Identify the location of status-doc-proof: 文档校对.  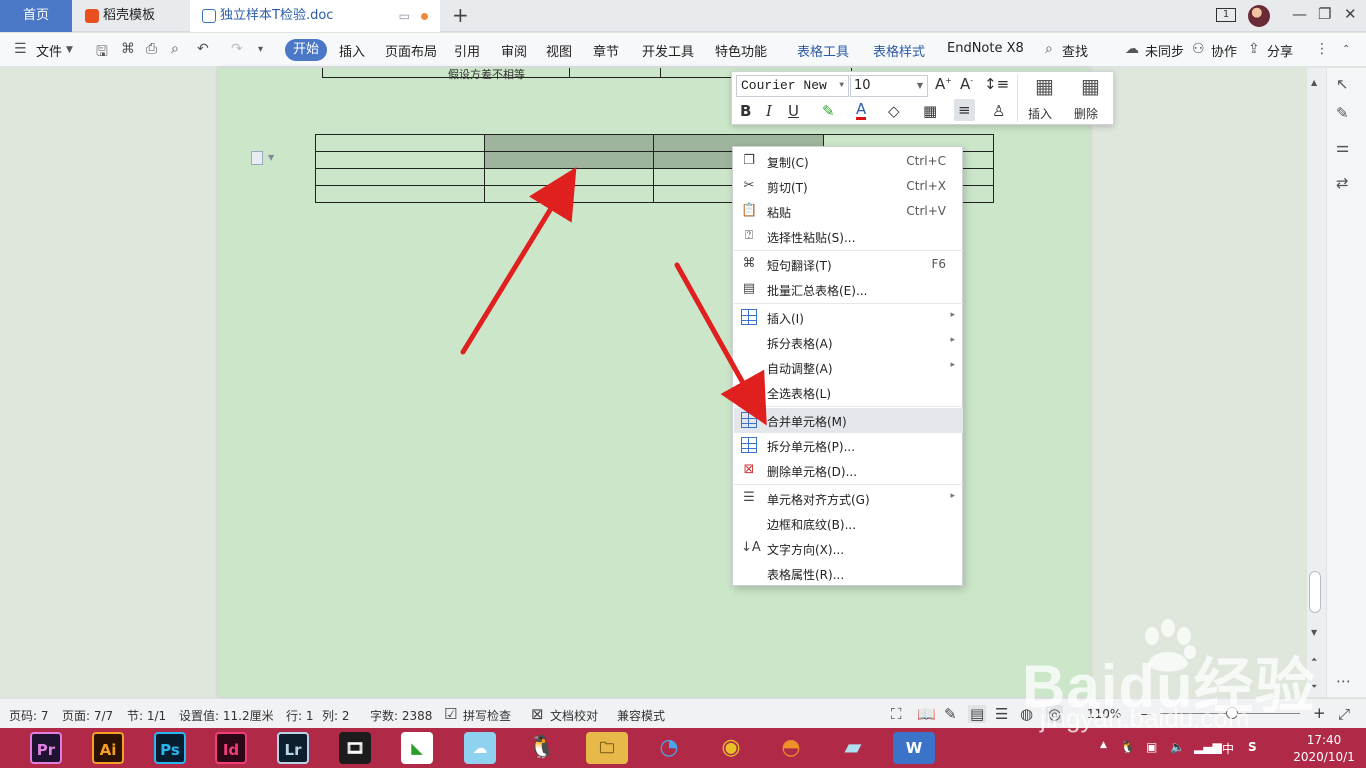
(574, 715).